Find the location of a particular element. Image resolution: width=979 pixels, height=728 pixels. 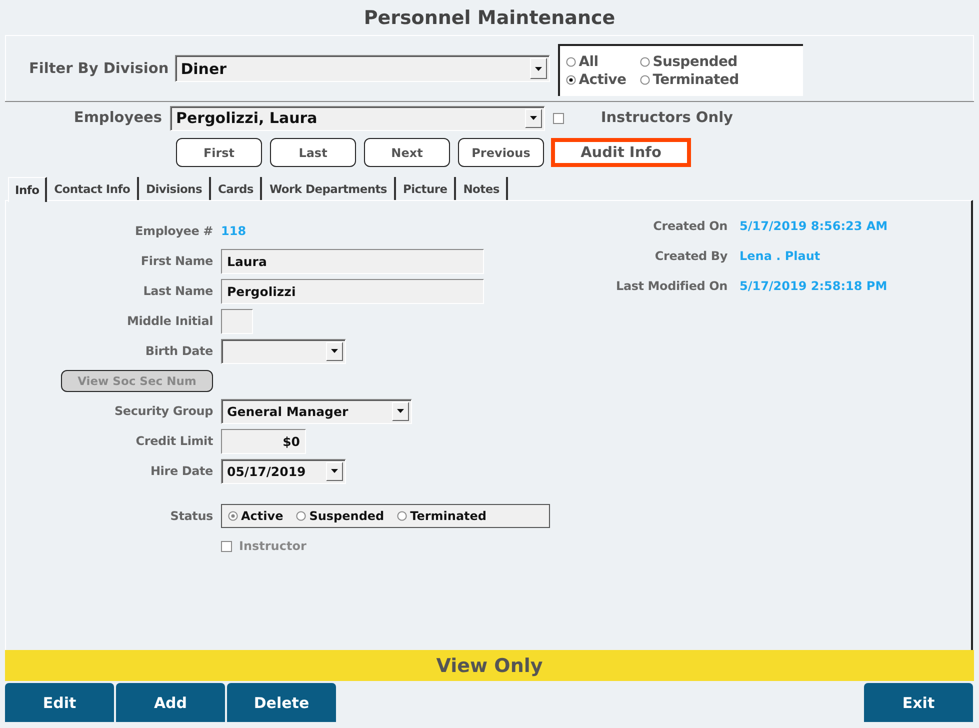

field-label: Credit Limit is located at coordinates (174, 441).